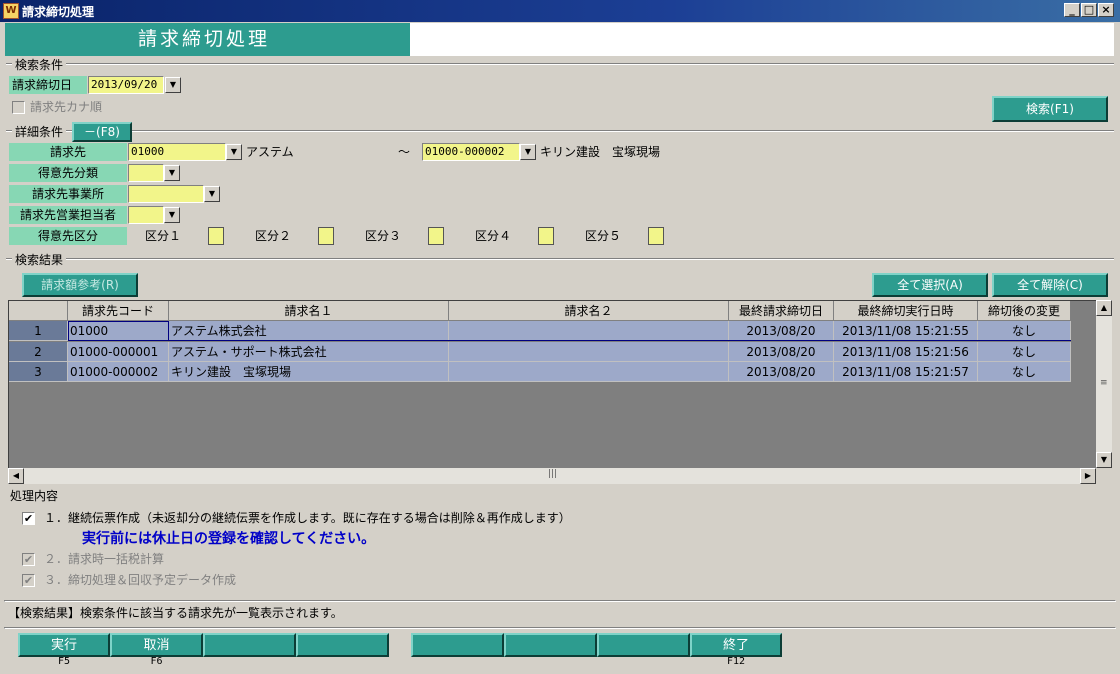 The image size is (1120, 674). I want to click on cell-name1: アステム株式会社, so click(309, 331).